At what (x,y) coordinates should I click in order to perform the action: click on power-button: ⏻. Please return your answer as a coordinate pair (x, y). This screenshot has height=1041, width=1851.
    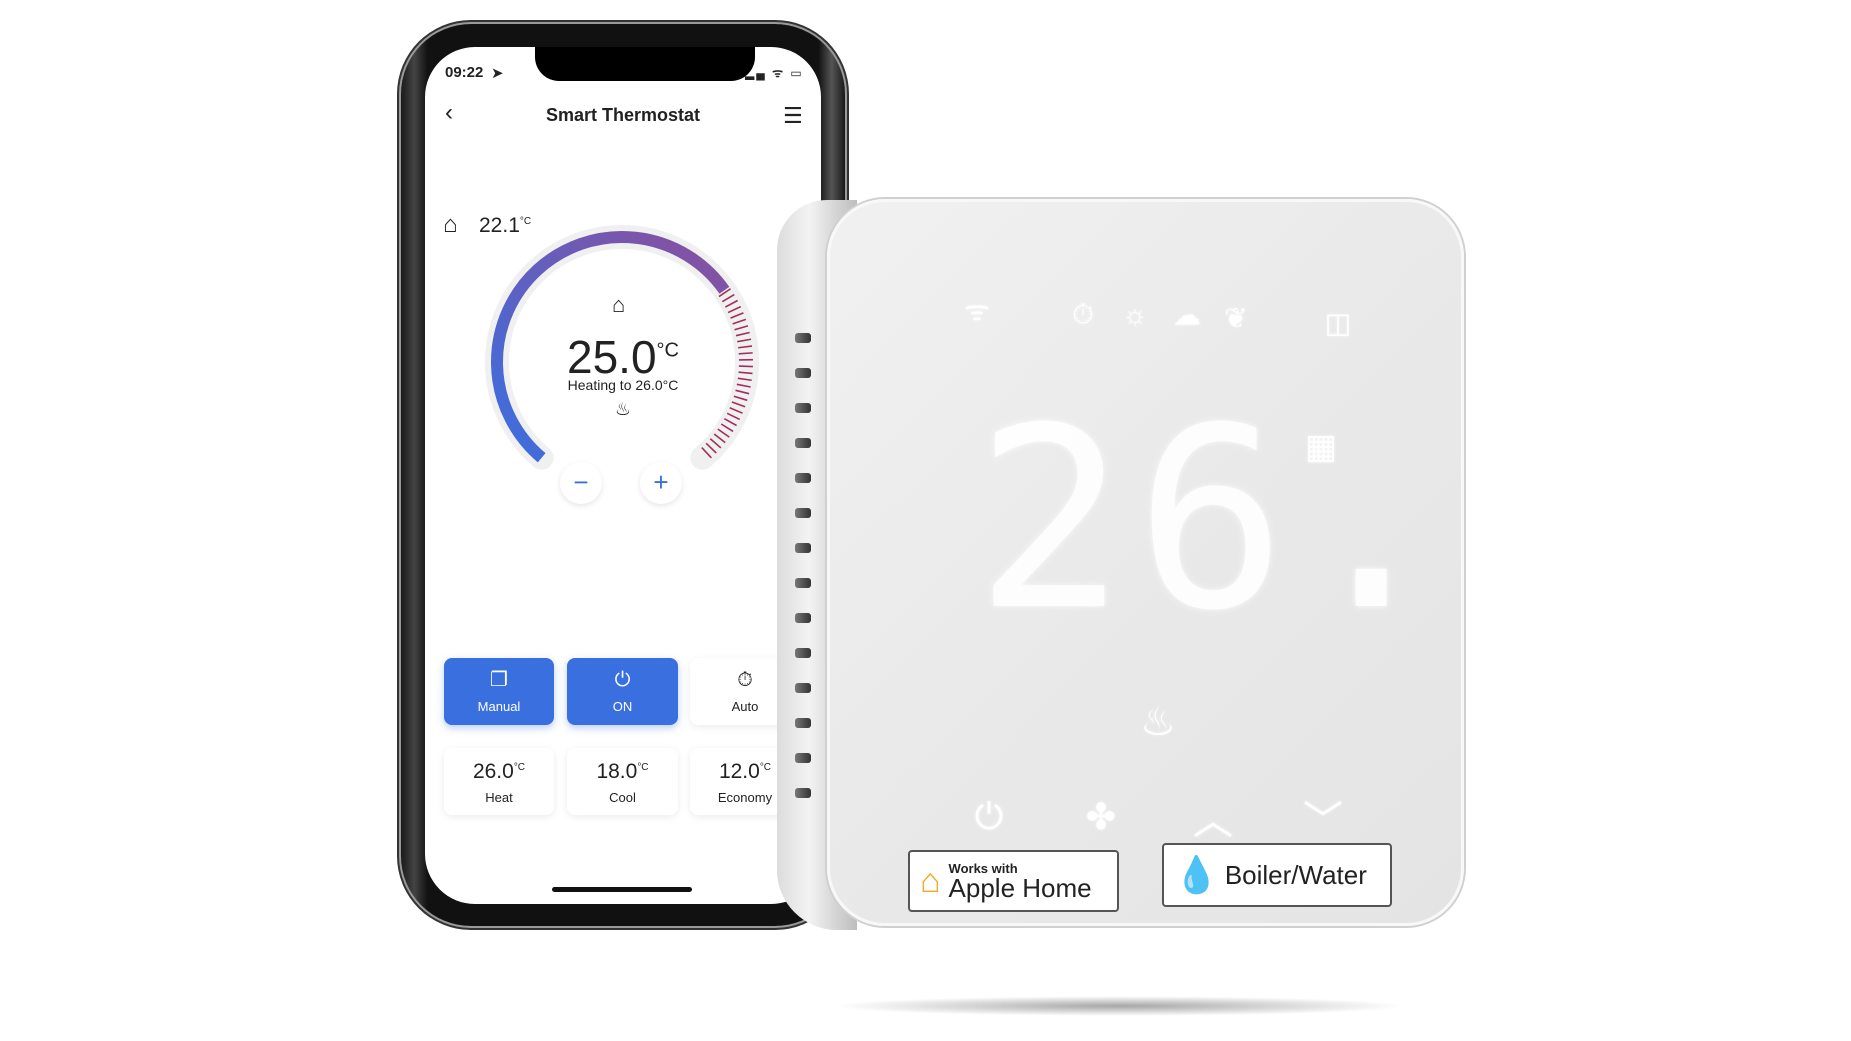
    Looking at the image, I should click on (989, 817).